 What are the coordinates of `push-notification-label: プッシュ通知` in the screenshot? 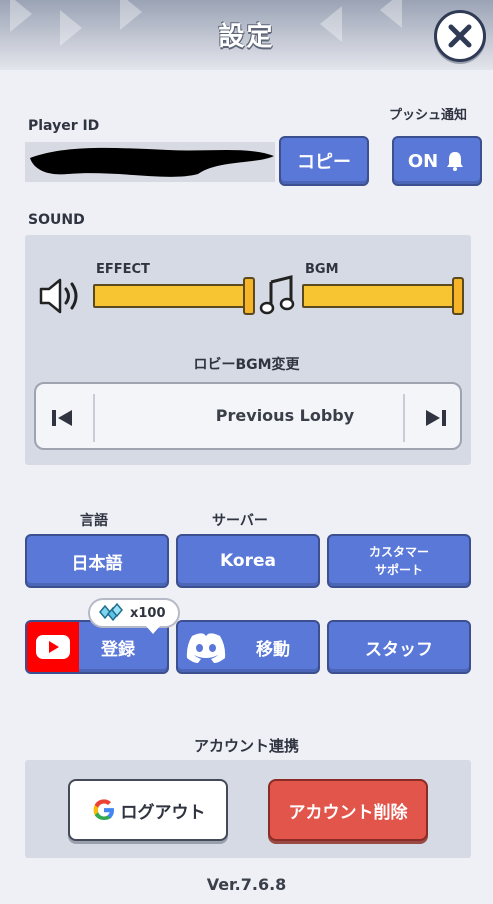 It's located at (428, 115).